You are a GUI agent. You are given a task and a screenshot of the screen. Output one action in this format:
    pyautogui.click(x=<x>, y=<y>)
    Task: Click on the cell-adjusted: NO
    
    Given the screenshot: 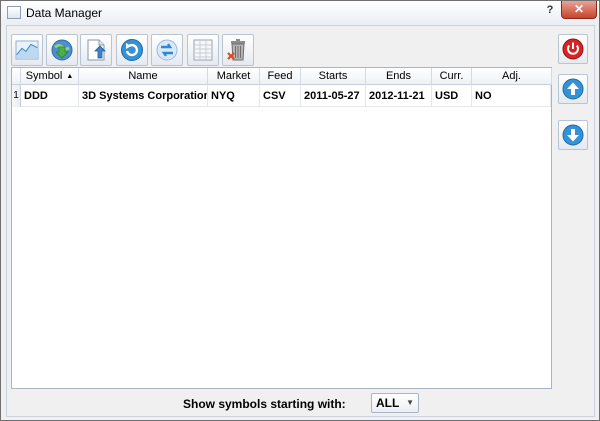 What is the action you would take?
    pyautogui.click(x=511, y=96)
    